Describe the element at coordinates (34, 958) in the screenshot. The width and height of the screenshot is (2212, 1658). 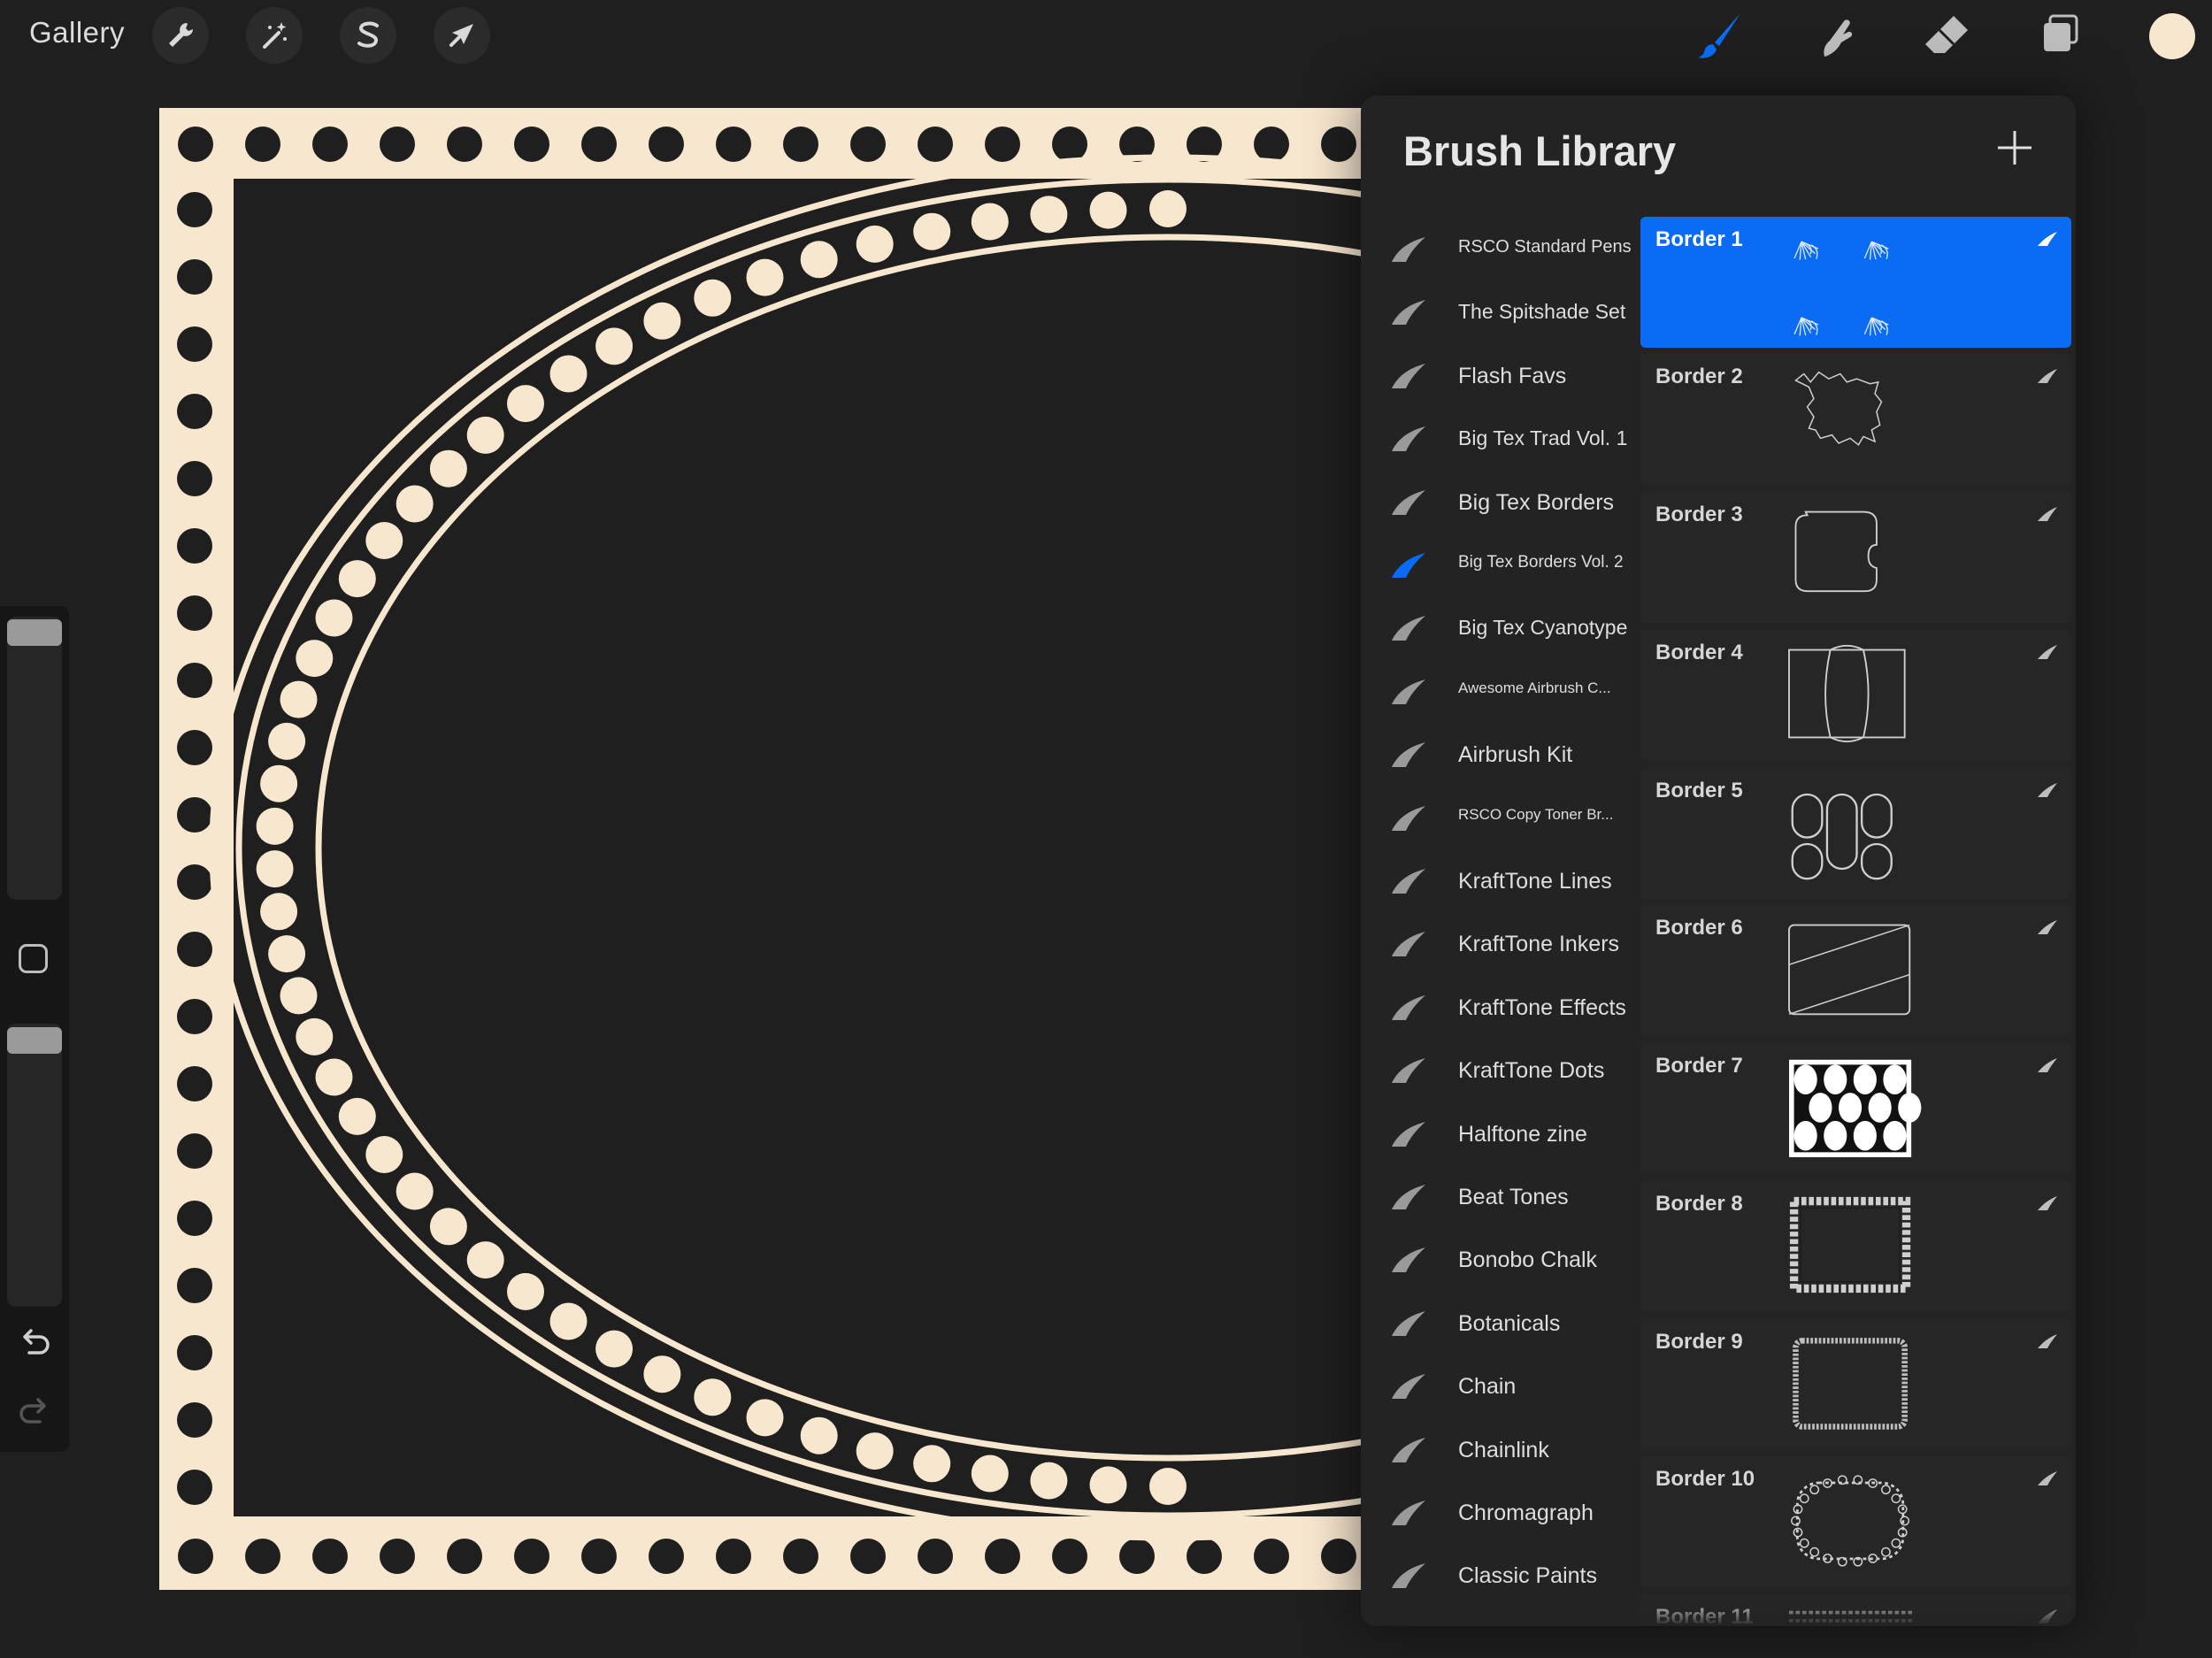
I see `square-modify-icon` at that location.